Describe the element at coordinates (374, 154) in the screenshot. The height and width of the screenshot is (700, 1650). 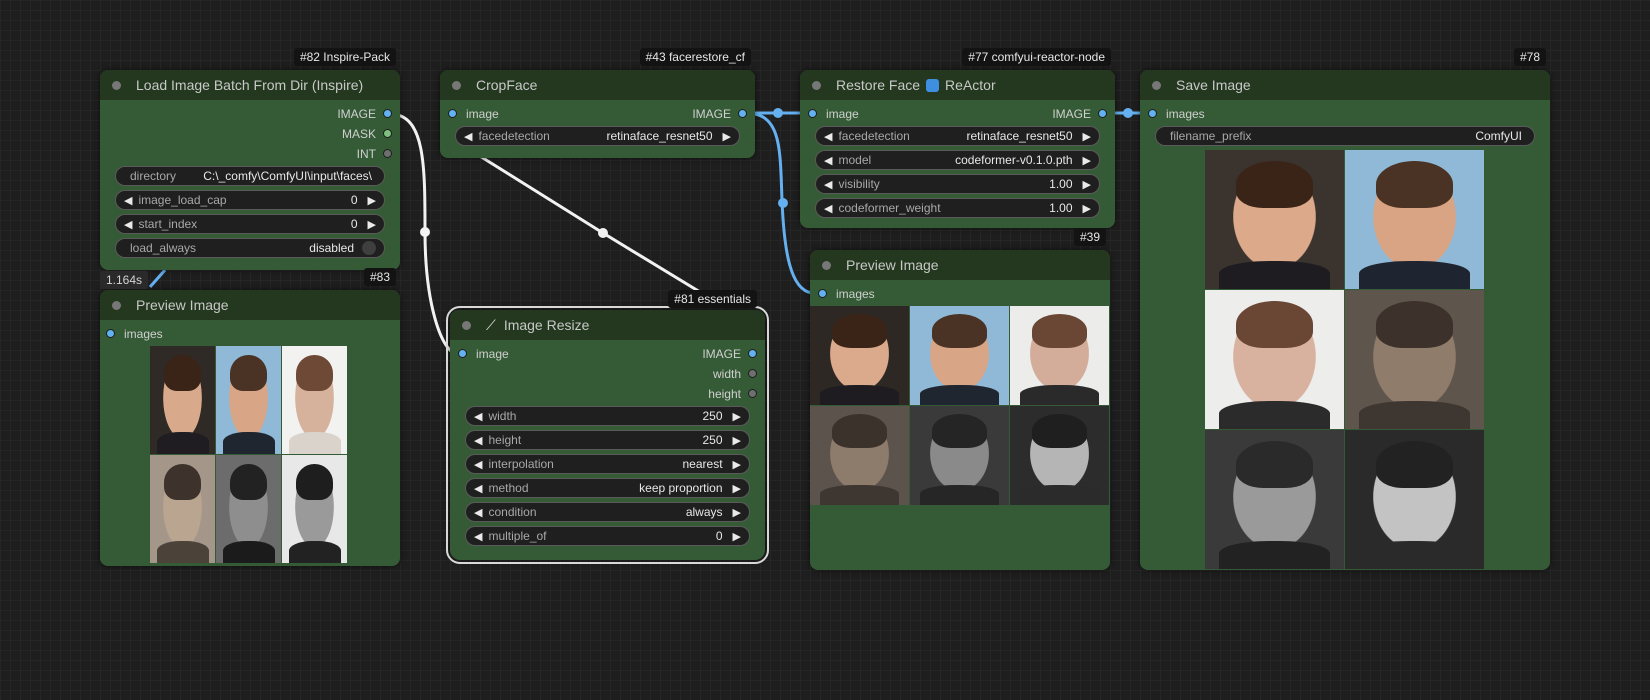
I see `output-int: INT` at that location.